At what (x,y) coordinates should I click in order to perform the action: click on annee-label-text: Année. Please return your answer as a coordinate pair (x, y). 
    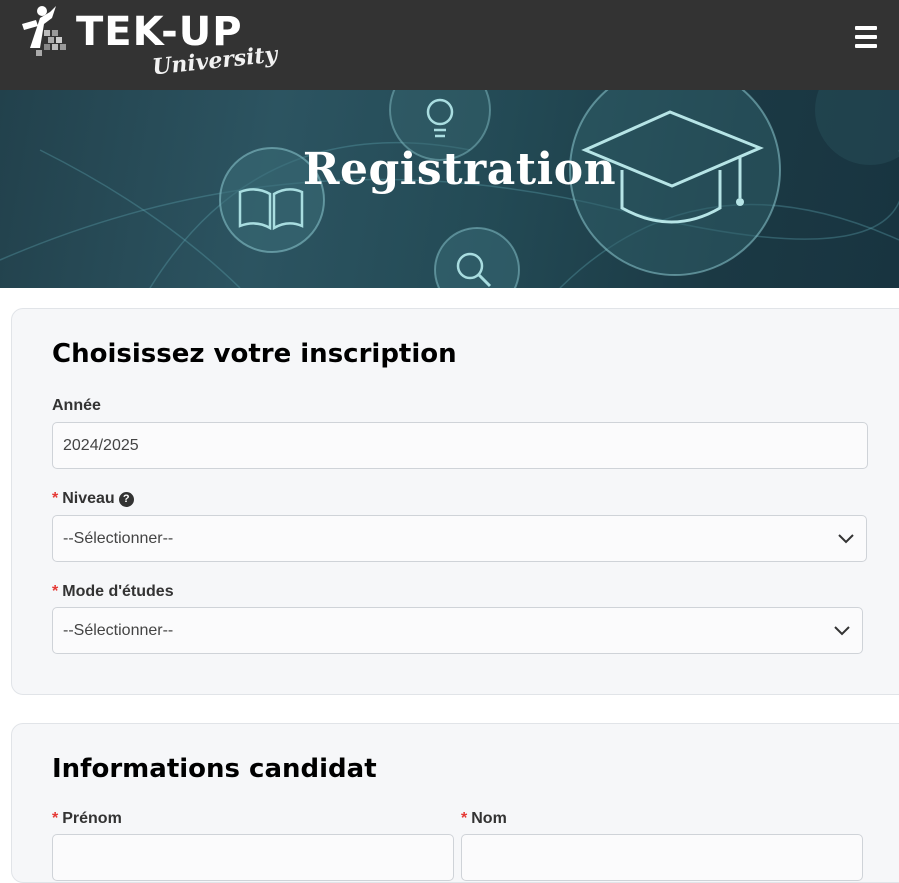
    Looking at the image, I should click on (76, 405).